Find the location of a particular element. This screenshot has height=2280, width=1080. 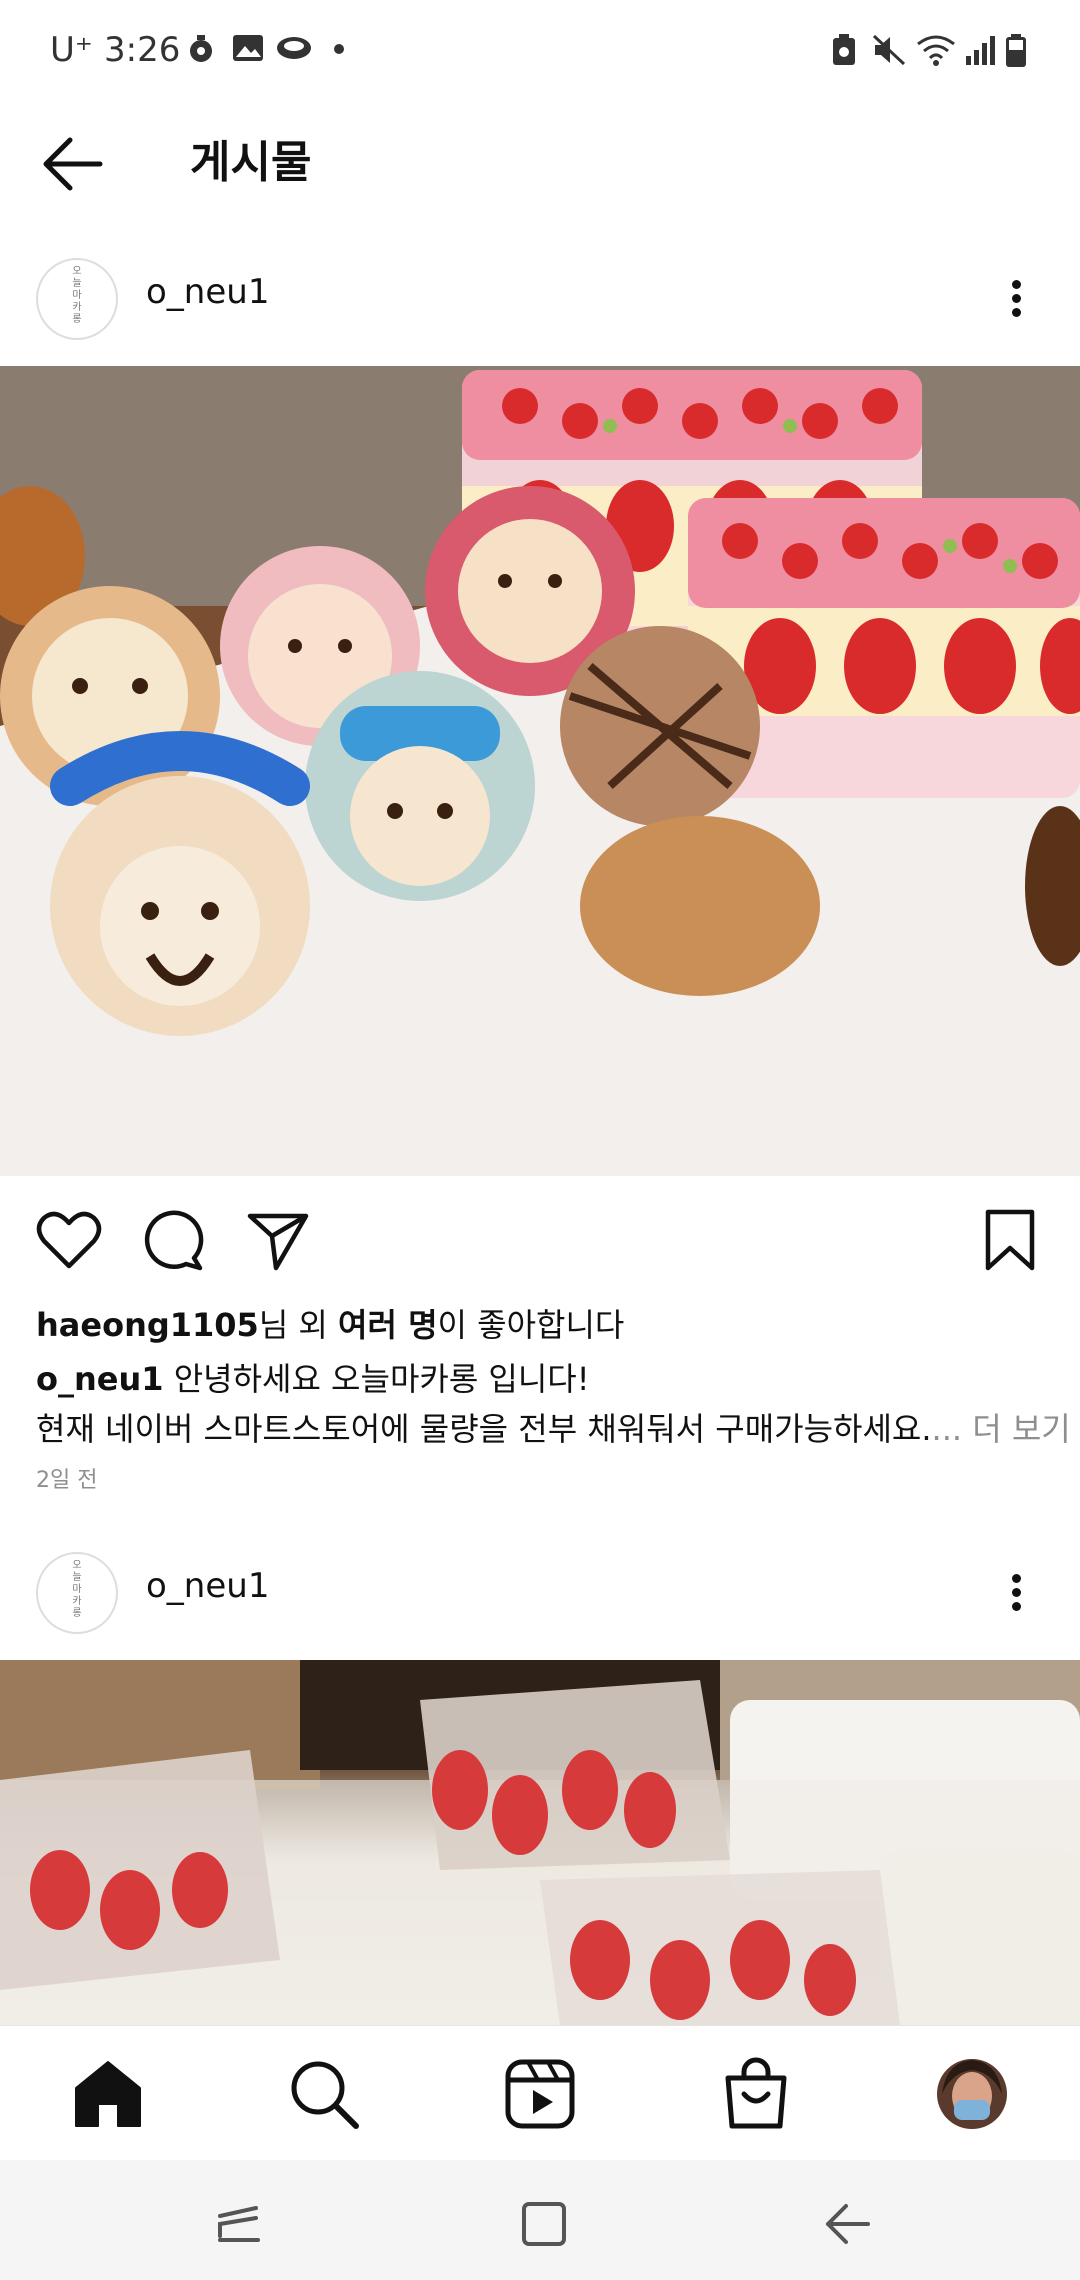

caption: o_neu1 안녕하세요 오늘마카롱 입니다! is located at coordinates (313, 1377).